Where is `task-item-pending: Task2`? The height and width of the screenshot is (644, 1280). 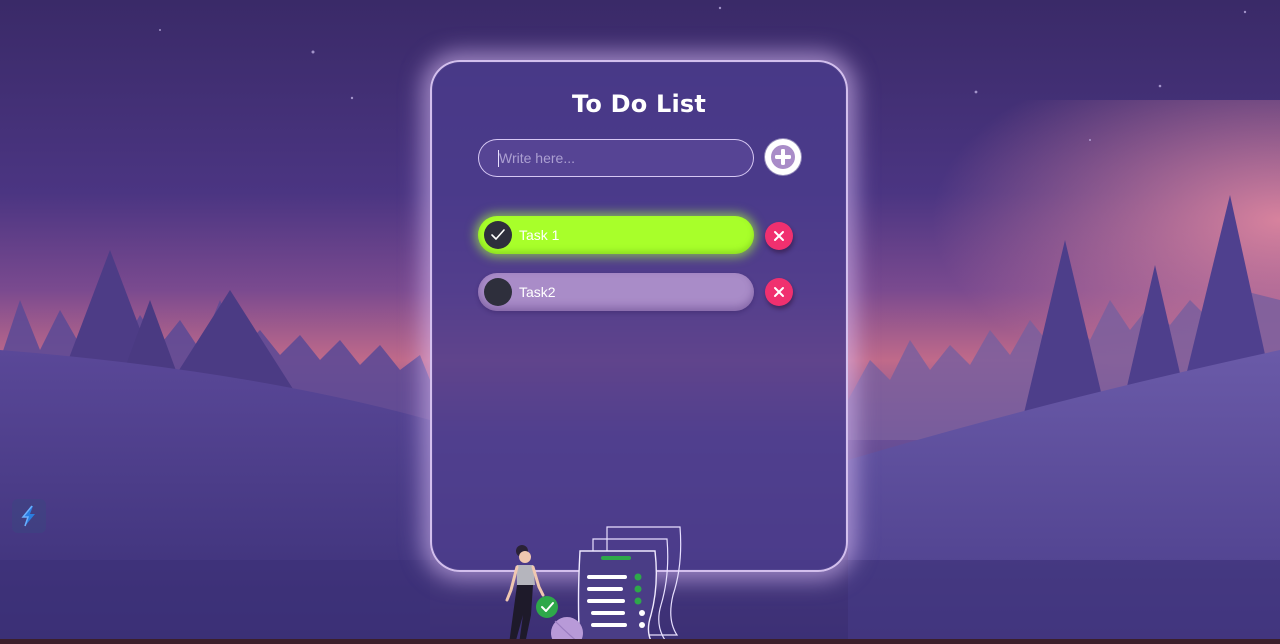 task-item-pending: Task2 is located at coordinates (616, 292).